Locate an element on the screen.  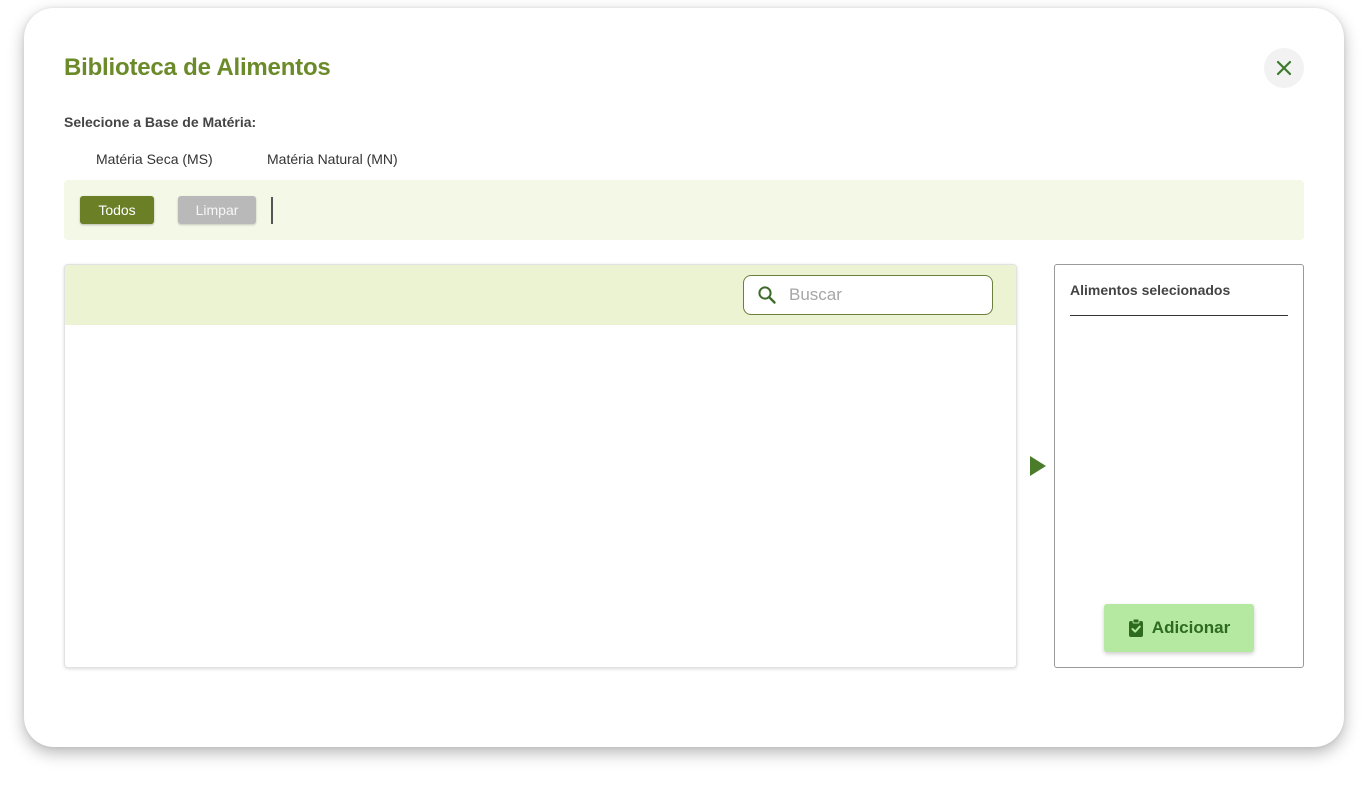
modal-title: Biblioteca de Alimentos is located at coordinates (197, 67).